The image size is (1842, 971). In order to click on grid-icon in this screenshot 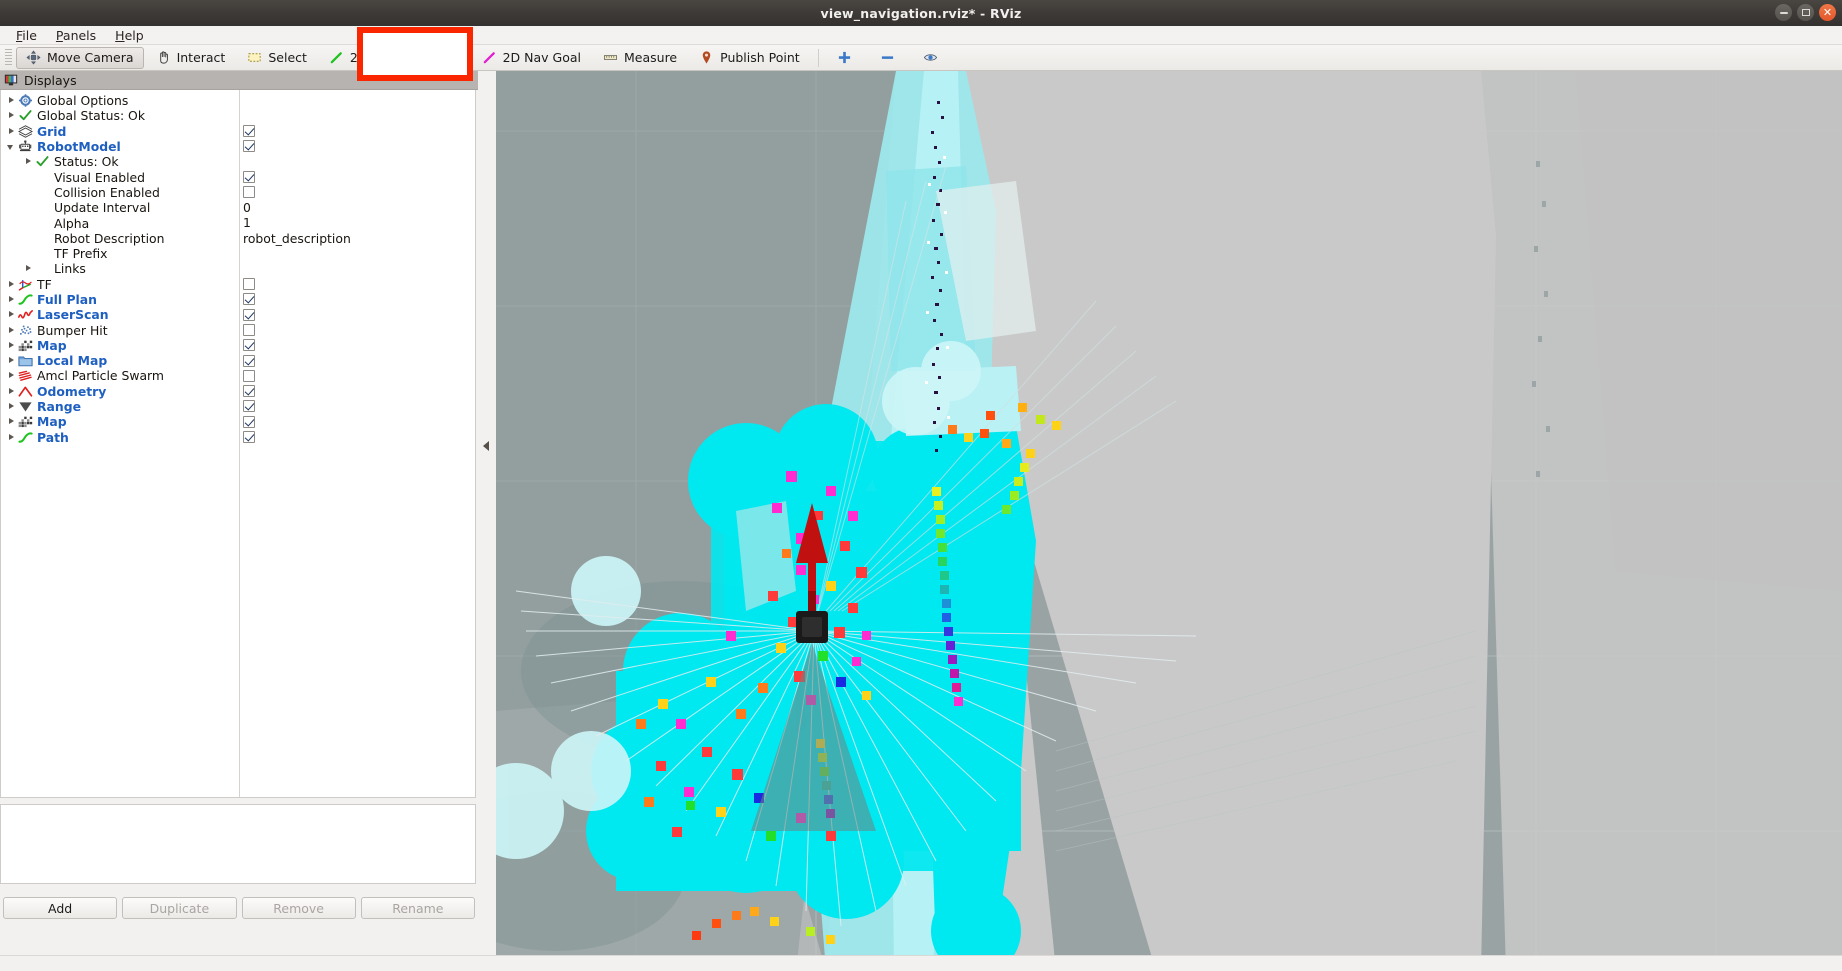, I will do `click(25, 131)`.